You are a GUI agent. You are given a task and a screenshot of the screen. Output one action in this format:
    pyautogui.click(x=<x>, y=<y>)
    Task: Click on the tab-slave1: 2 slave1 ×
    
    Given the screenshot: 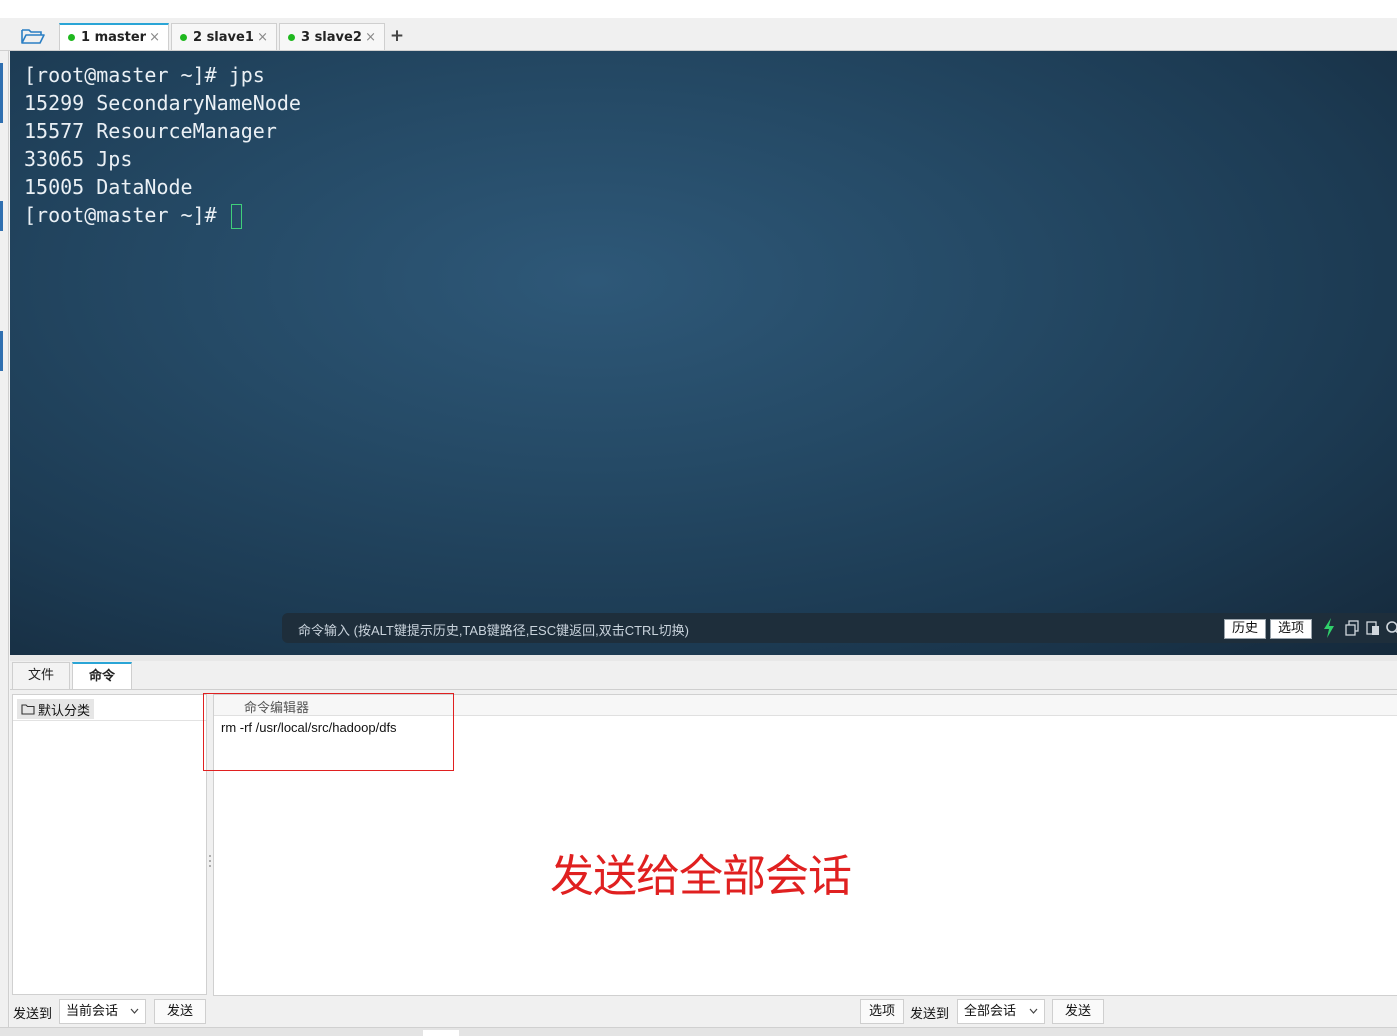 What is the action you would take?
    pyautogui.click(x=224, y=36)
    